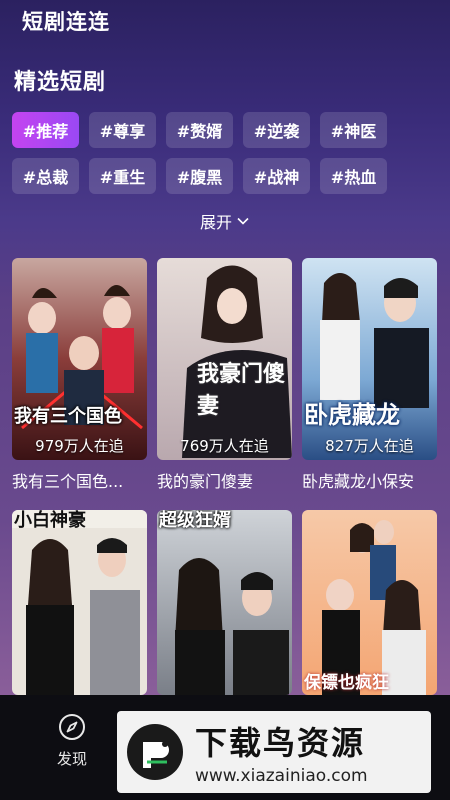  Describe the element at coordinates (215, 222) in the screenshot. I see `expand-label: 展开` at that location.